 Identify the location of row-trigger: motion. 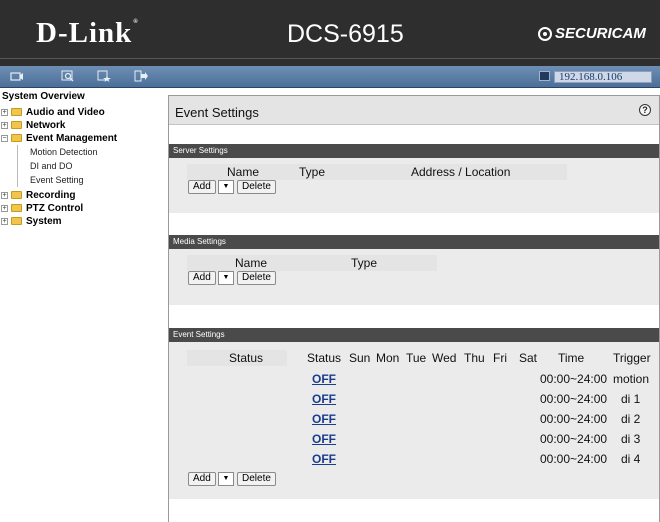
(631, 379).